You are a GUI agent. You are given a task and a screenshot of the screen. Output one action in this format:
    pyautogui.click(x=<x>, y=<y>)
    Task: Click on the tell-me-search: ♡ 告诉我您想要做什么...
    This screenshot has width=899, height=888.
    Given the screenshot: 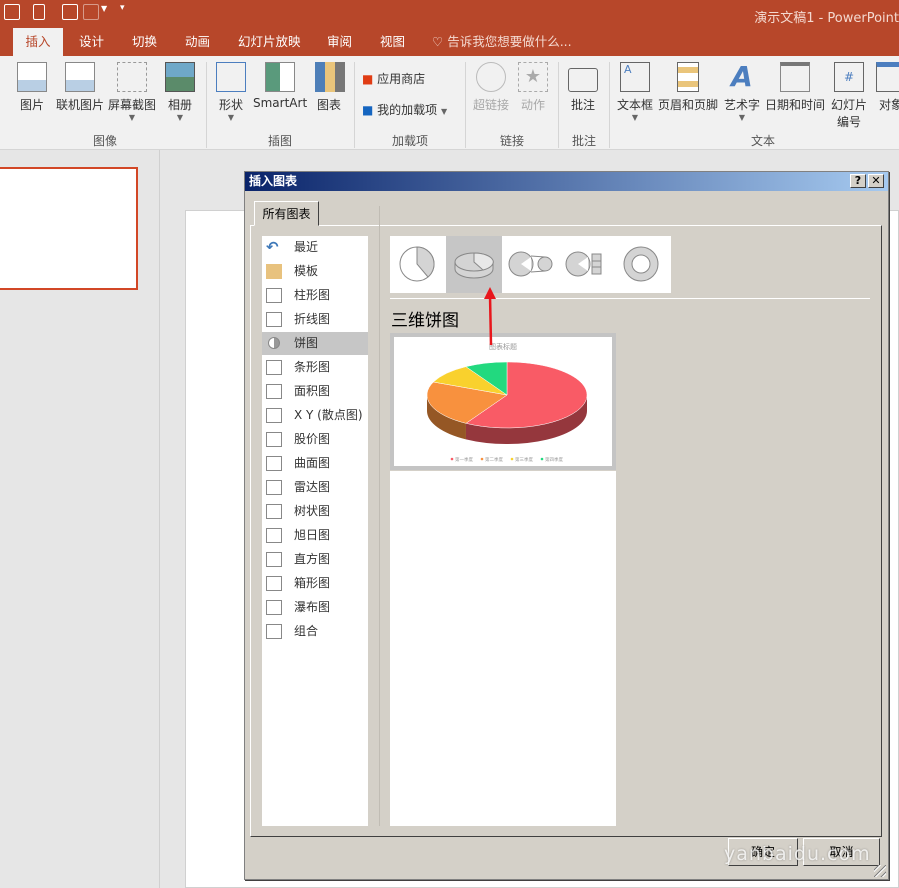 What is the action you would take?
    pyautogui.click(x=502, y=42)
    